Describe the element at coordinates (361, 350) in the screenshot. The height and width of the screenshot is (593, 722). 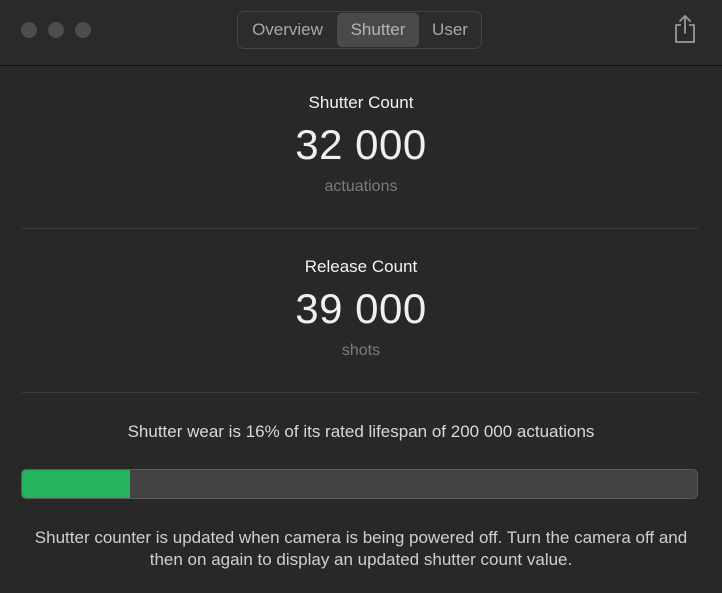
I see `release-count-unit: shots` at that location.